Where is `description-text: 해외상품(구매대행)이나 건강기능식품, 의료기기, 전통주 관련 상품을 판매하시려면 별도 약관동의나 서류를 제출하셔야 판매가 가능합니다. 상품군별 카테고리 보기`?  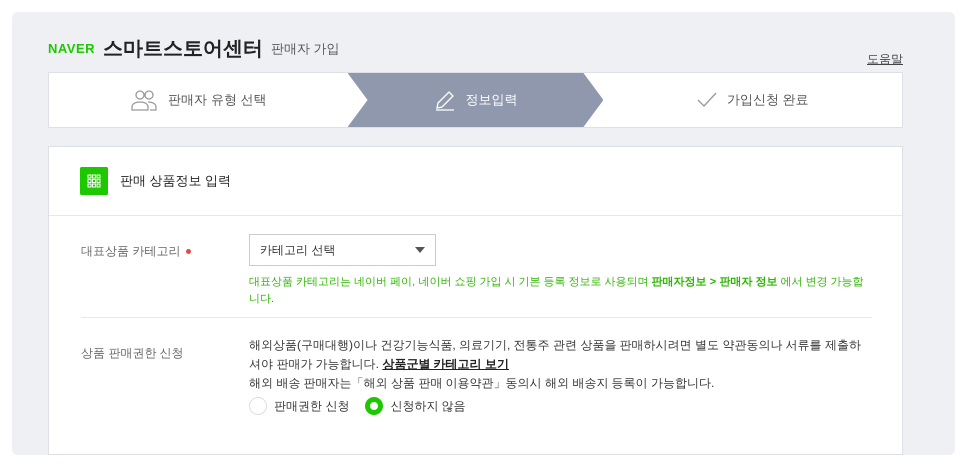 description-text: 해외상품(구매대행)이나 건강기능식품, 의료기기, 전통주 관련 상품을 판매하시려면 별도 약관동의나 서류를 제출하셔야 판매가 가능합니다. 상품군별 카테고리 보기 is located at coordinates (555, 355).